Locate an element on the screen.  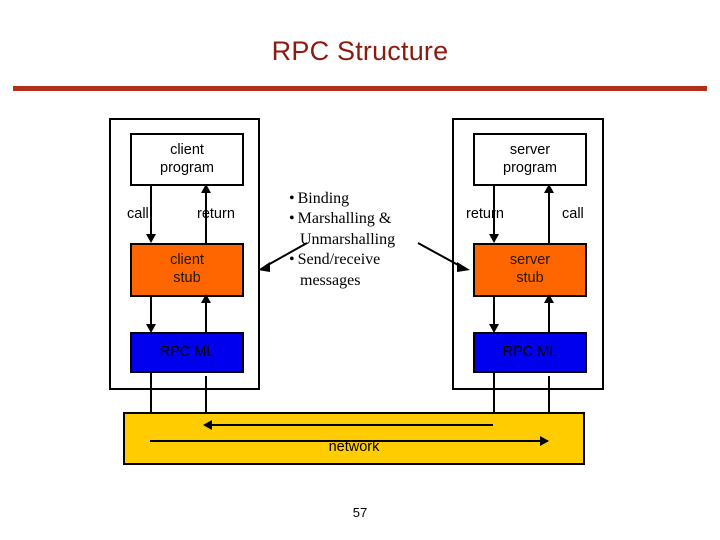
server-program-box: server program is located at coordinates (530, 159).